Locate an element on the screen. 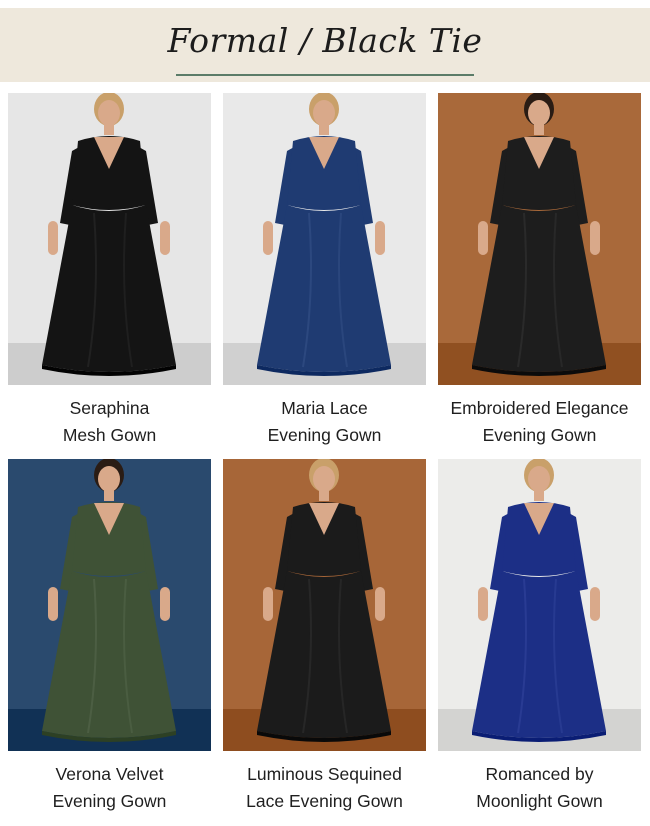 The image size is (650, 826). product-name: Maria Lace Evening Gown is located at coordinates (324, 422).